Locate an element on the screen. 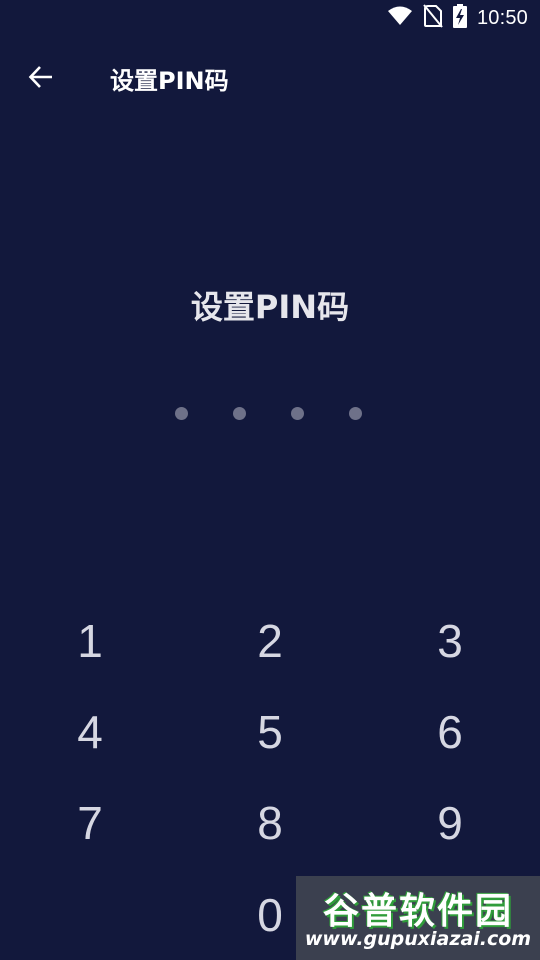 The height and width of the screenshot is (960, 540). pin-dots is located at coordinates (270, 414).